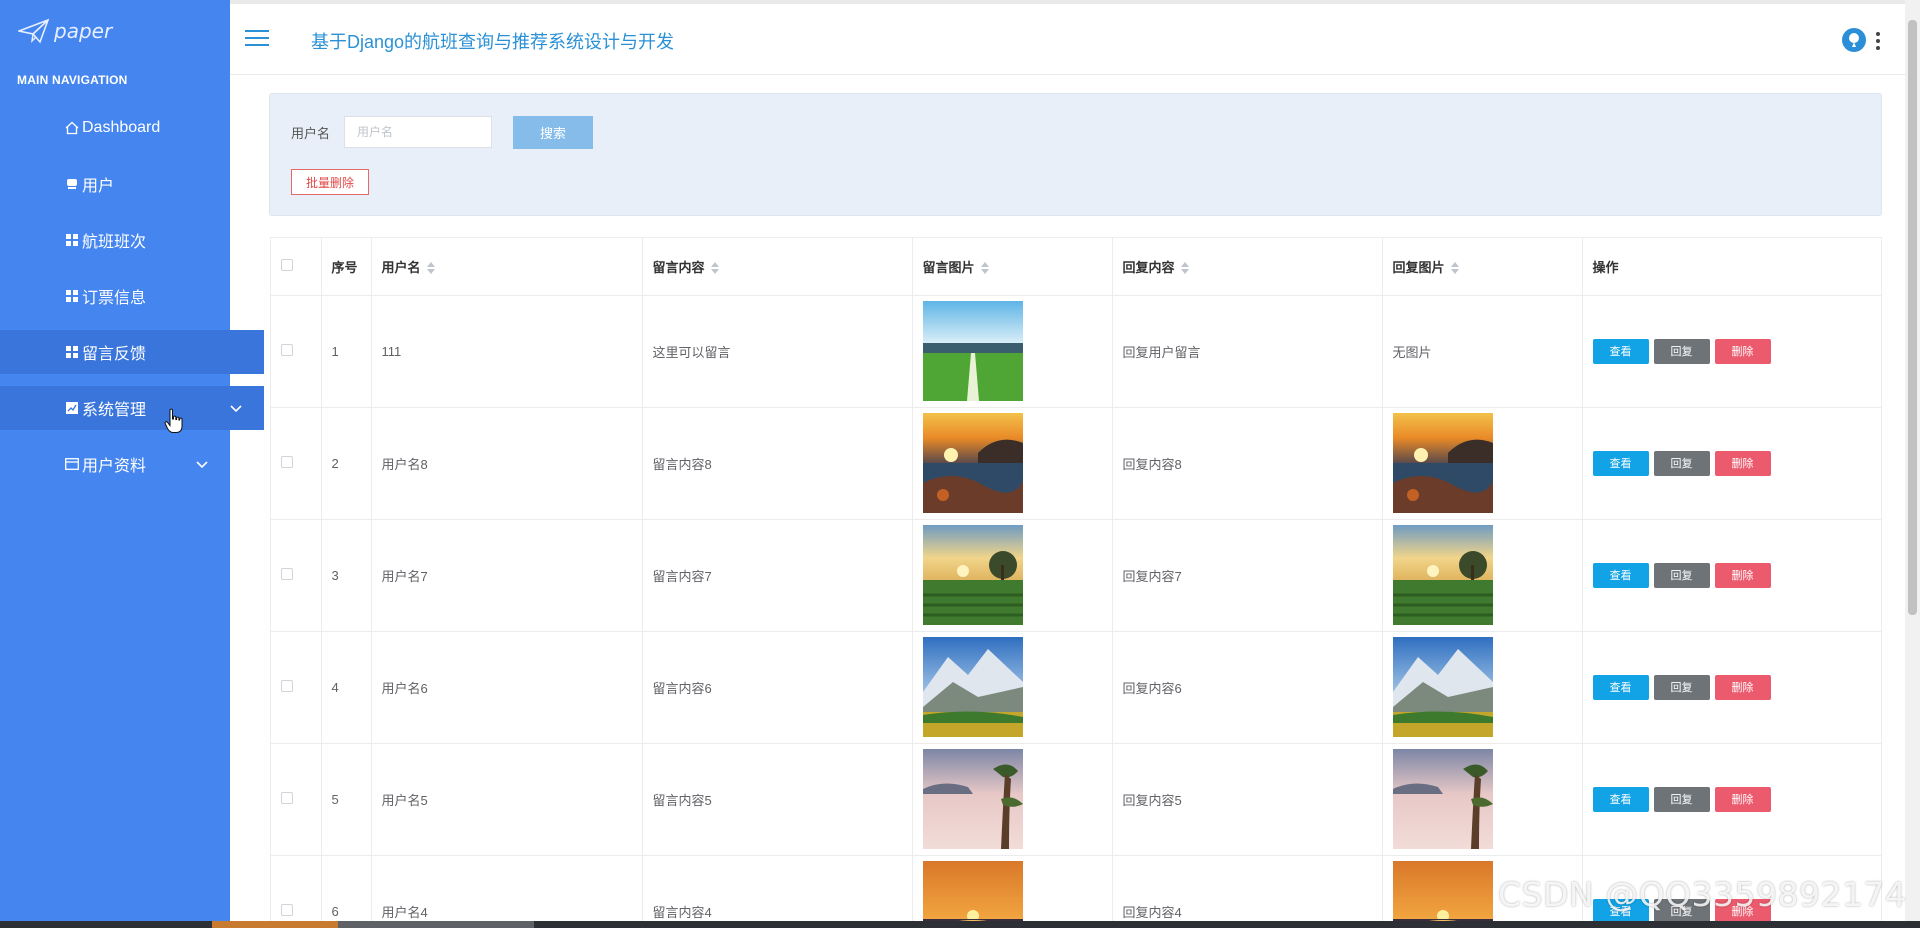 This screenshot has height=928, width=1920. What do you see at coordinates (287, 264) in the screenshot?
I see `select-all-checkbox` at bounding box center [287, 264].